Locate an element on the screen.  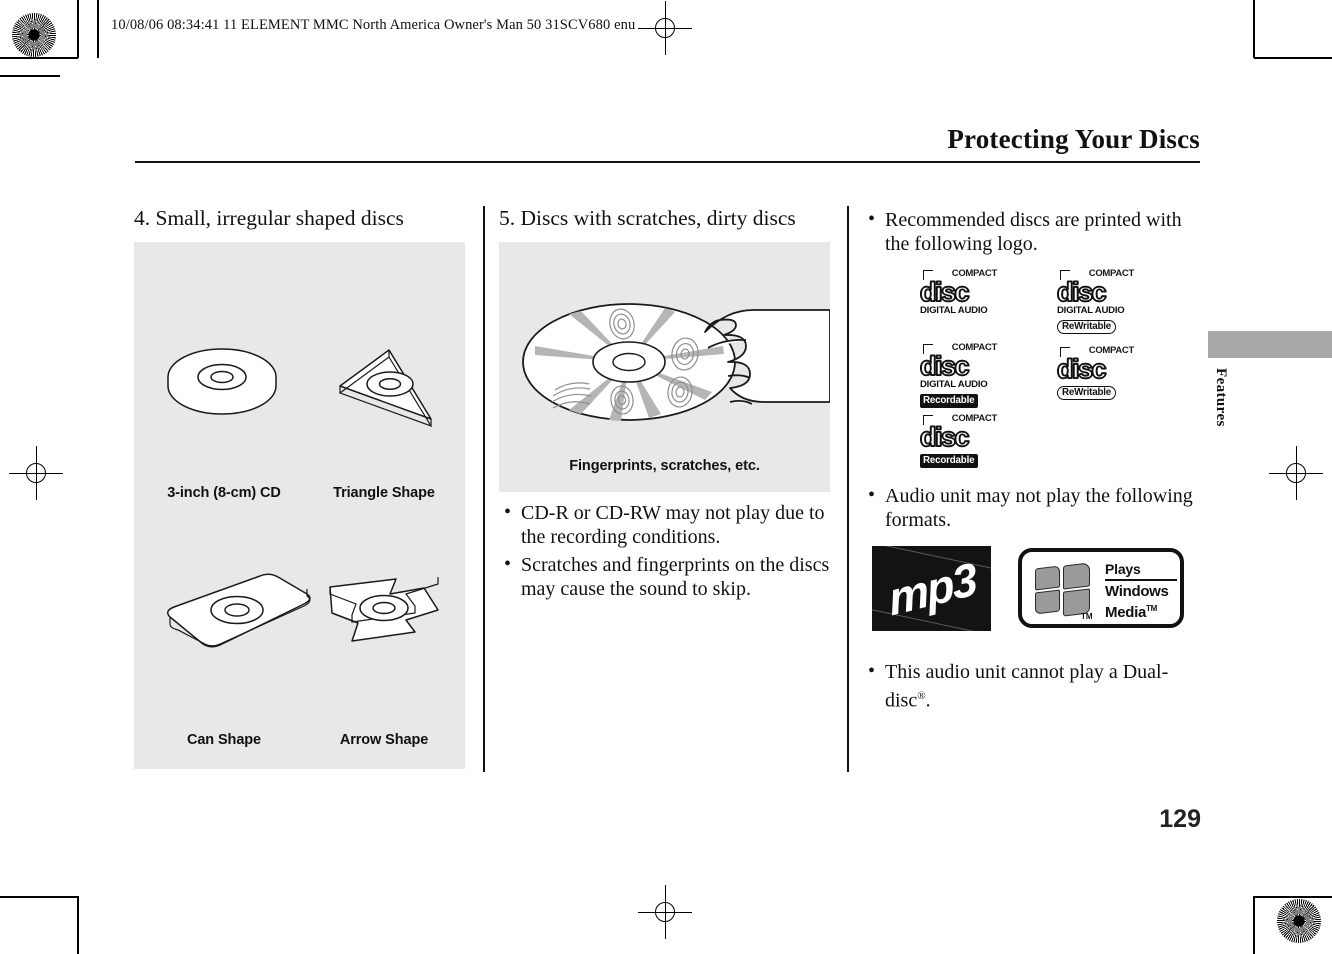
section-tab-bar is located at coordinates (1270, 344).